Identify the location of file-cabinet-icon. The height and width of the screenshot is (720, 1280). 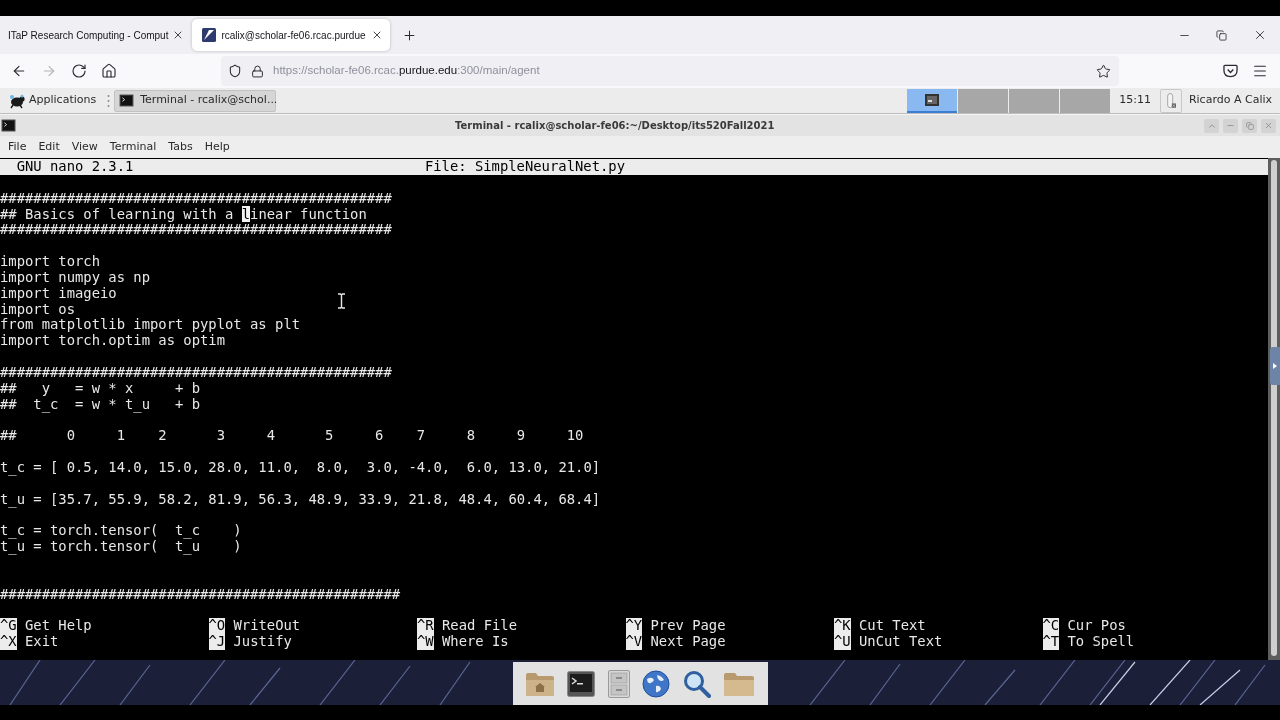
(618, 683).